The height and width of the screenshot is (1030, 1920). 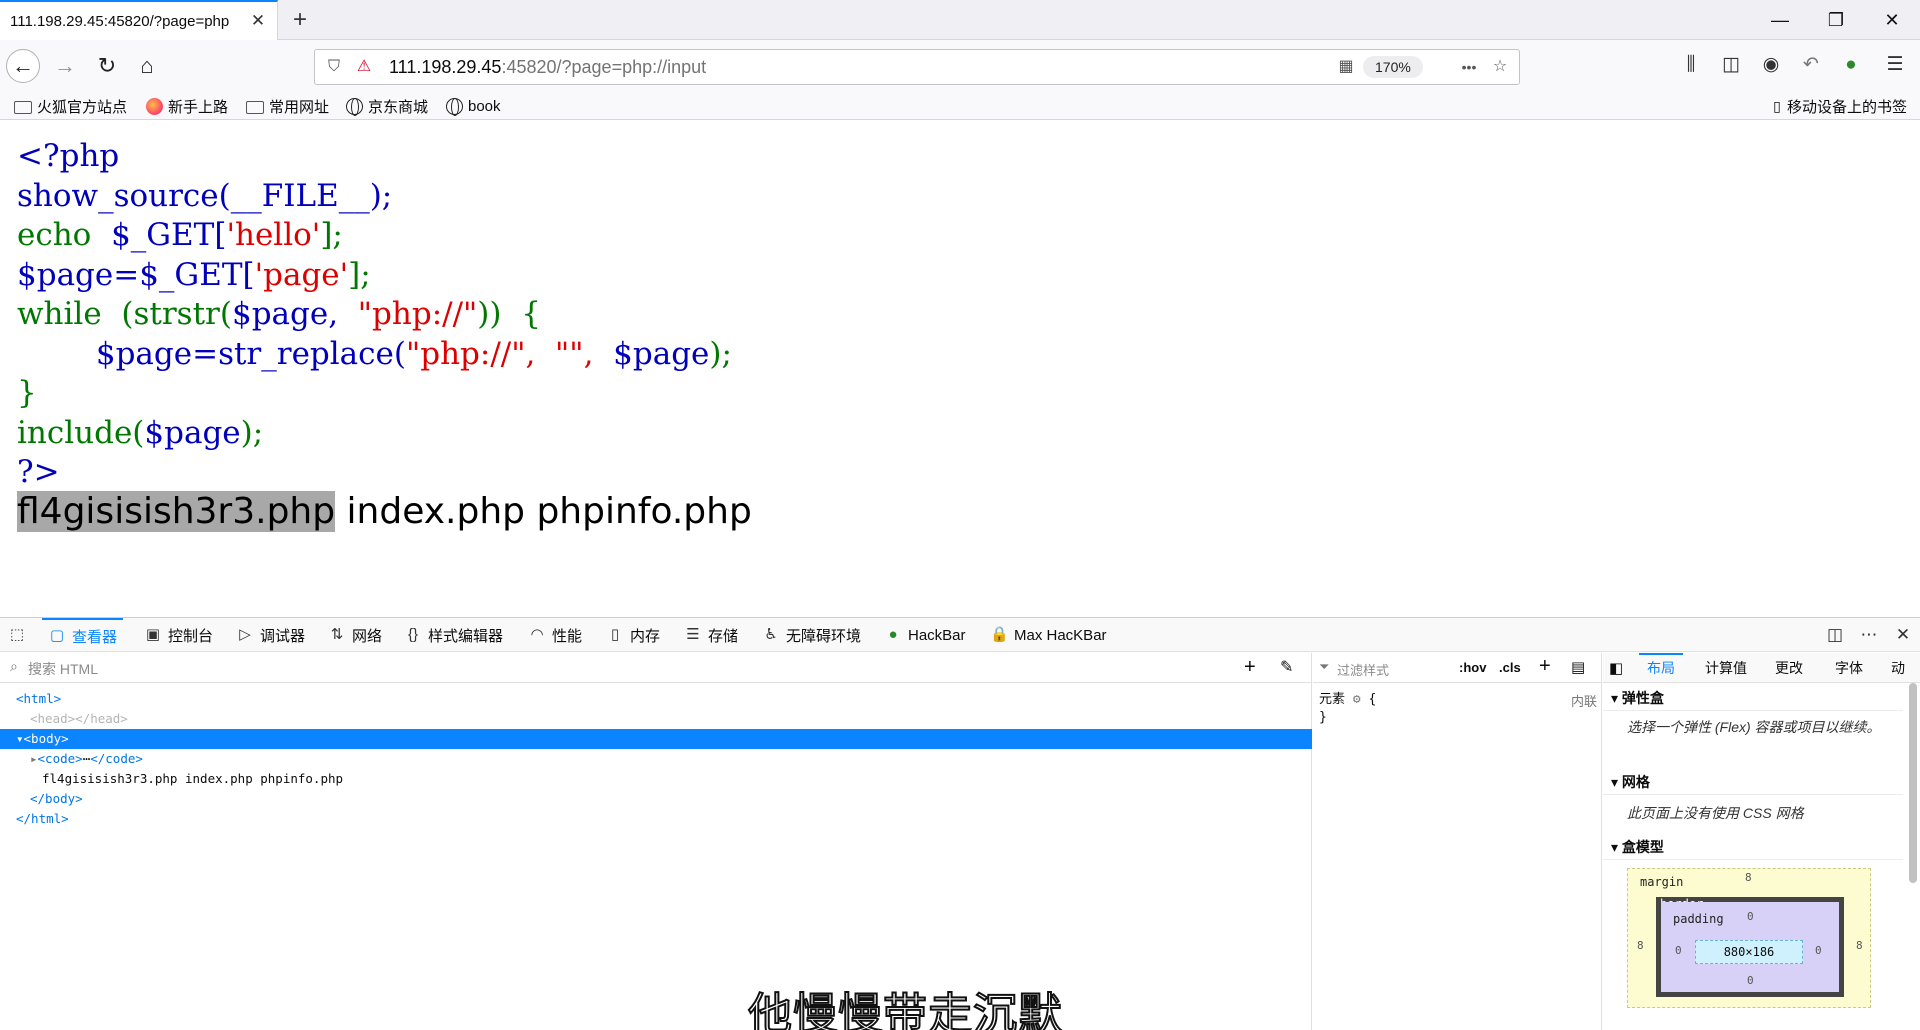 I want to click on box-model-padding: padding 0 0 0 0 880×186, so click(x=1750, y=947).